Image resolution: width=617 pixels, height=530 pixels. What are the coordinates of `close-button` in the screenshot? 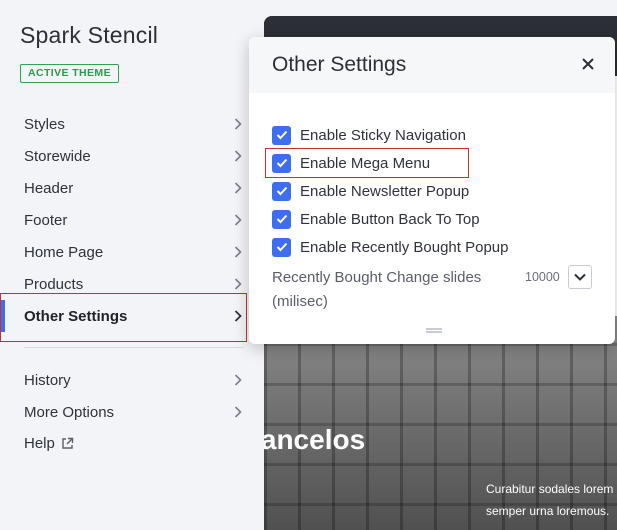 It's located at (588, 66).